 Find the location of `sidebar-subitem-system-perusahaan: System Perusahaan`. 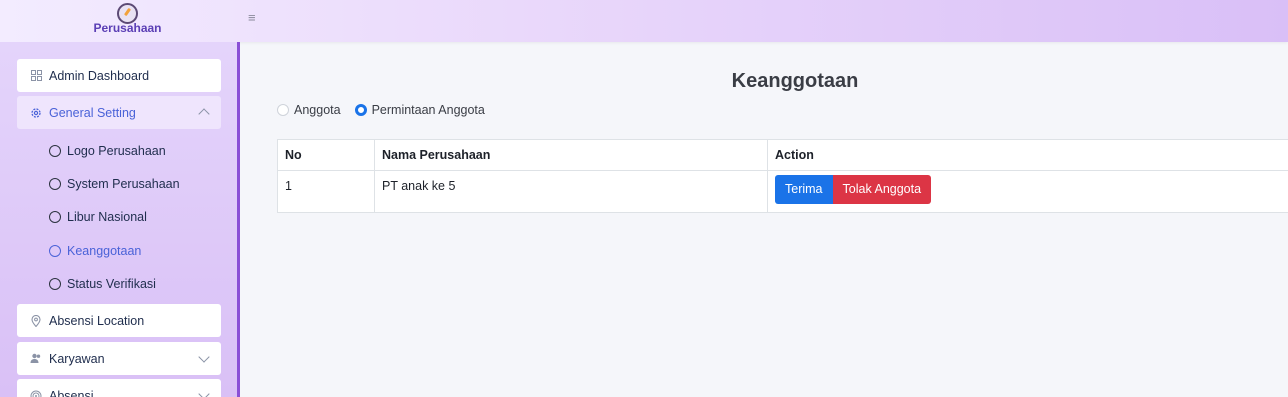

sidebar-subitem-system-perusahaan: System Perusahaan is located at coordinates (114, 184).